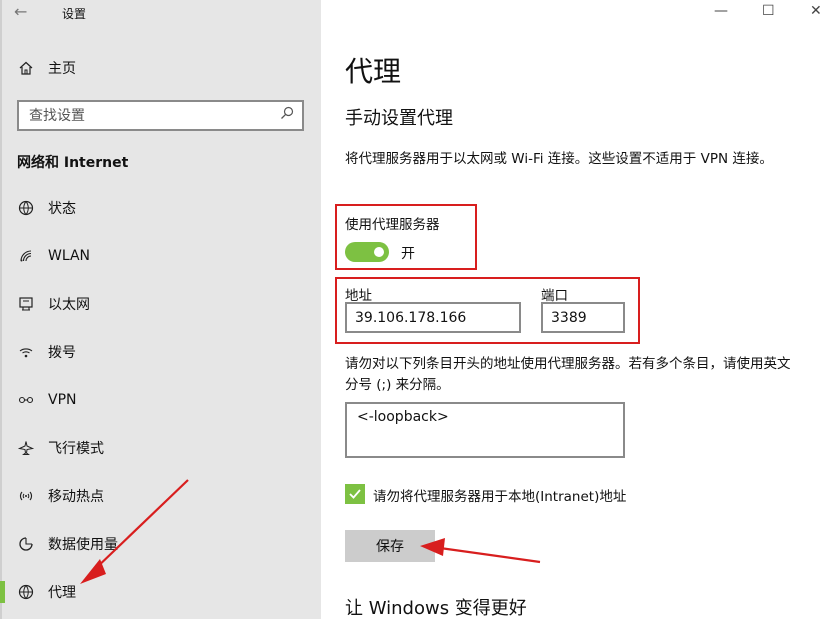  I want to click on section-description: 将代理服务器用于以太网或 Wi-Fi 连接。这些设置不适用于 VPN 连接。, so click(559, 159).